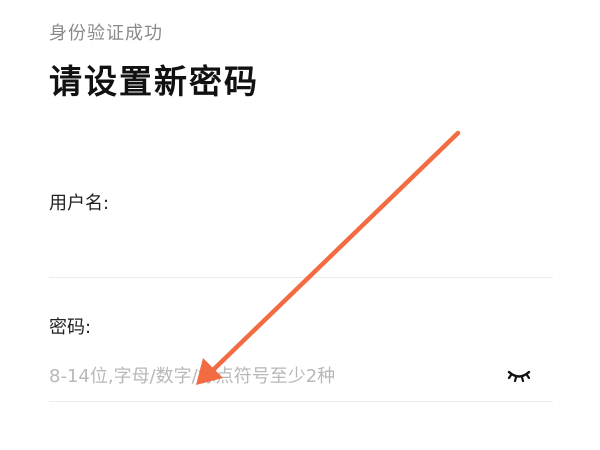 The height and width of the screenshot is (450, 600). I want to click on password-label: 密码:, so click(70, 327).